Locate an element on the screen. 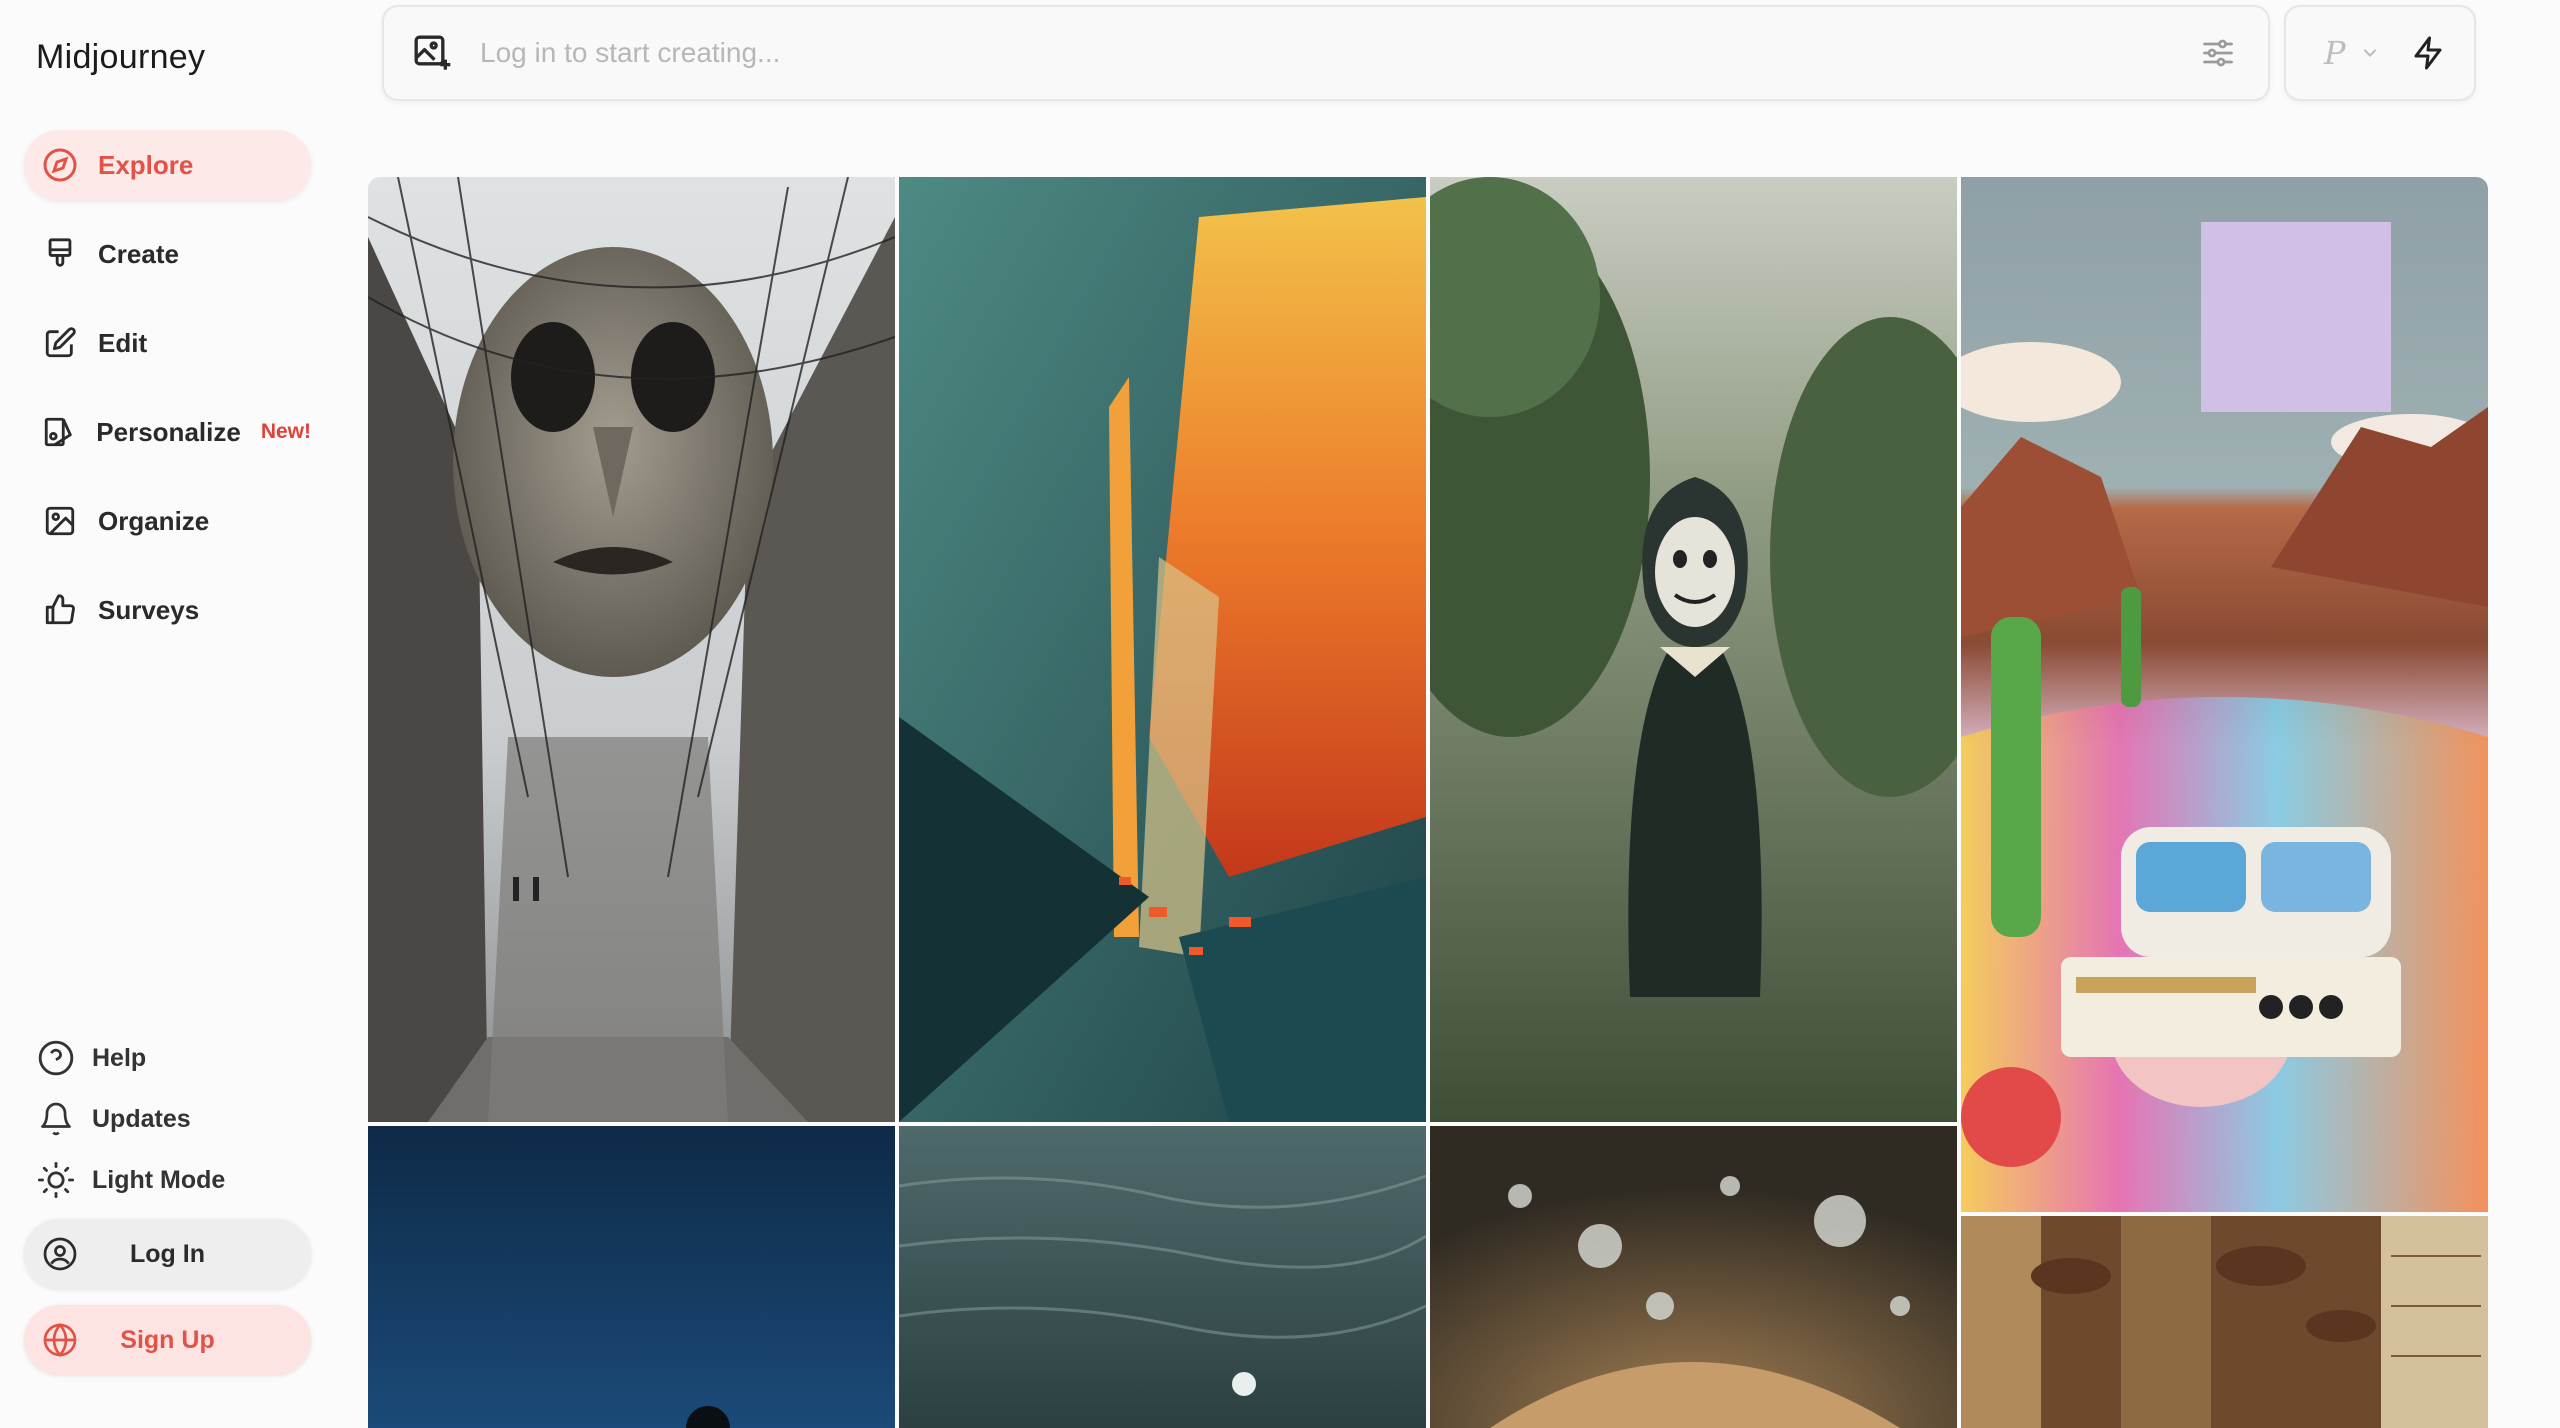  help-circle-icon is located at coordinates (56, 1058).